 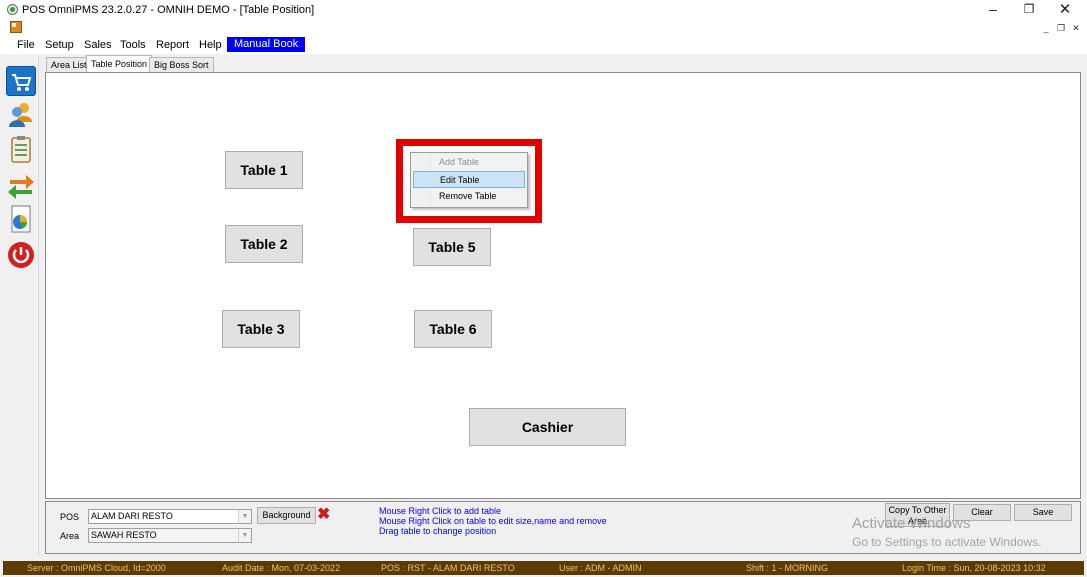 I want to click on pos-select-value: ALAM DARI RESTO, so click(x=132, y=516).